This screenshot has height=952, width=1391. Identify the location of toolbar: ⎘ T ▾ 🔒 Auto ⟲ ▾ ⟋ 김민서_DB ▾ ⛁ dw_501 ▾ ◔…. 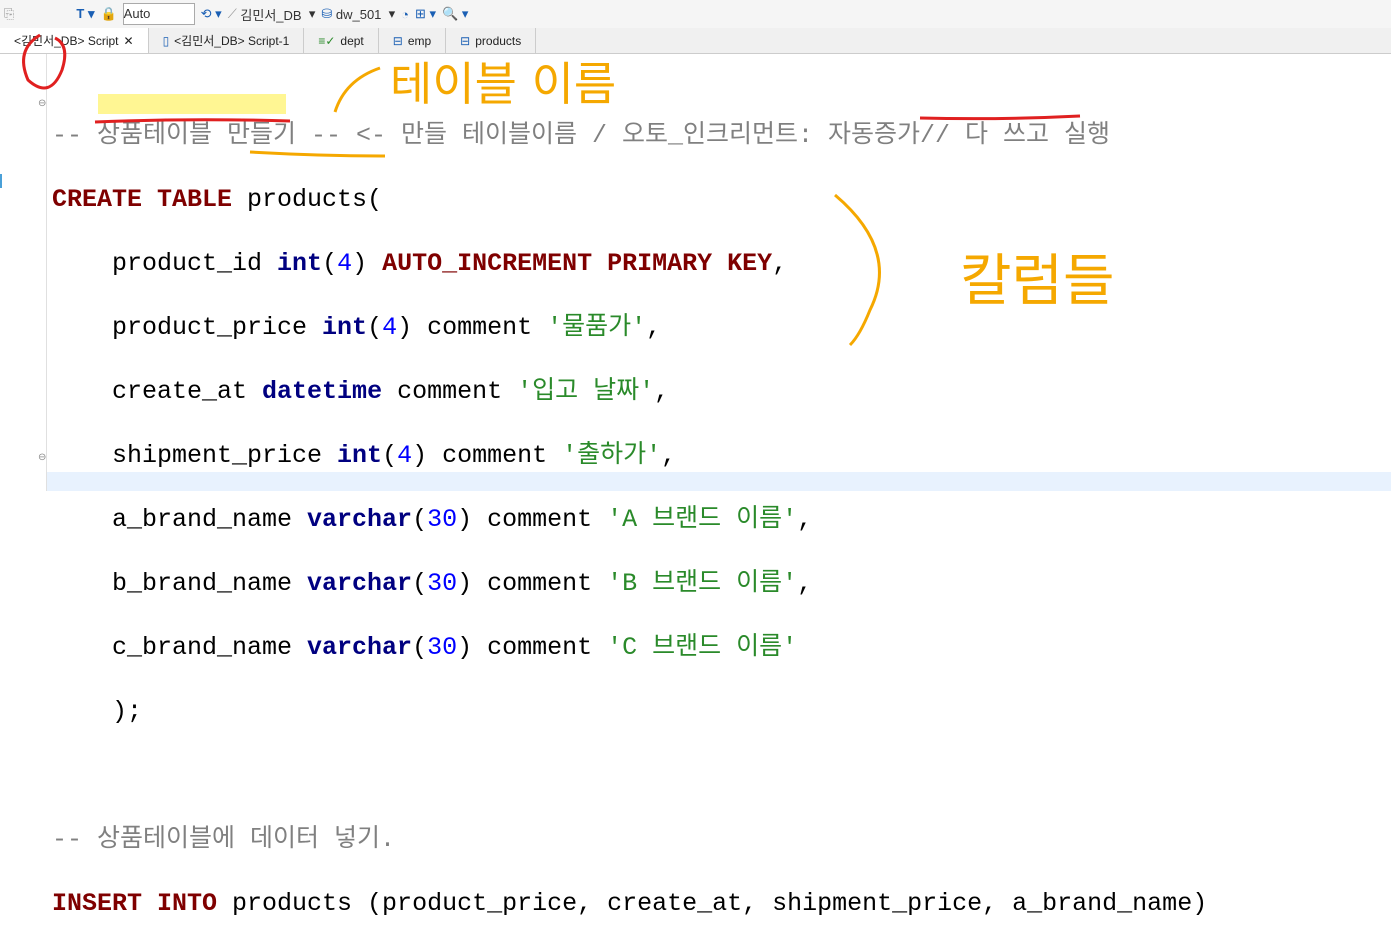
(695, 14).